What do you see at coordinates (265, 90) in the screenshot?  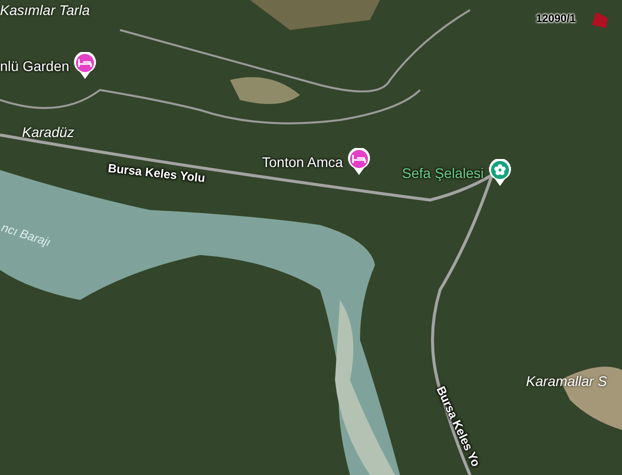 I see `bare-field` at bounding box center [265, 90].